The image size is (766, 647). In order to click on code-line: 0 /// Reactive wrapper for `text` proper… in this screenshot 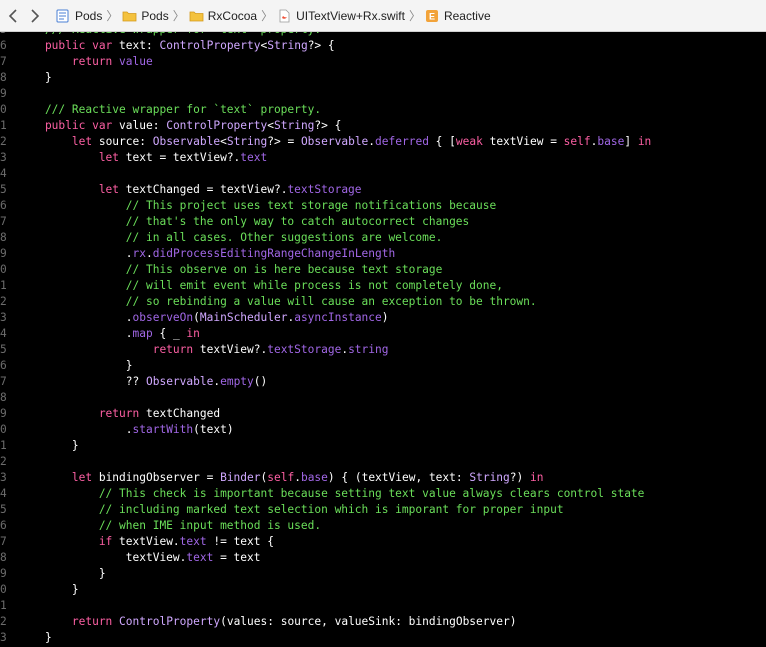, I will do `click(383, 110)`.